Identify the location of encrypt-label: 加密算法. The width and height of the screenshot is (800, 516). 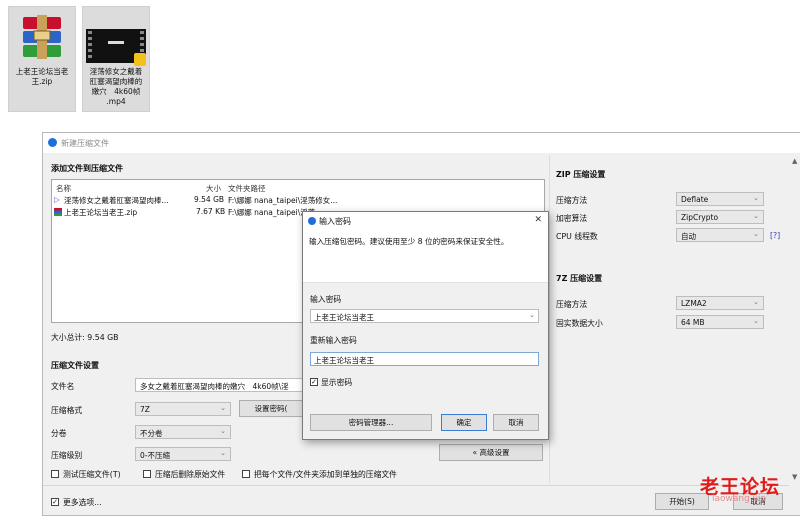
(572, 218).